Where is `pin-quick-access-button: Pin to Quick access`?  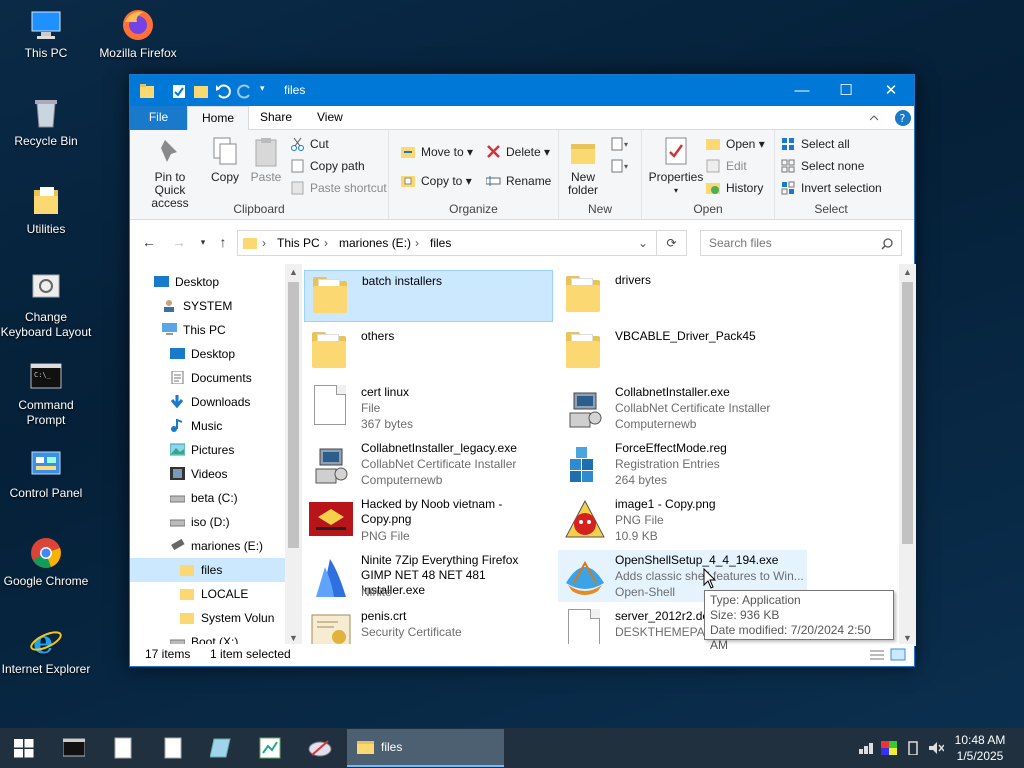
pin-quick-access-button: Pin to Quick access is located at coordinates (170, 173).